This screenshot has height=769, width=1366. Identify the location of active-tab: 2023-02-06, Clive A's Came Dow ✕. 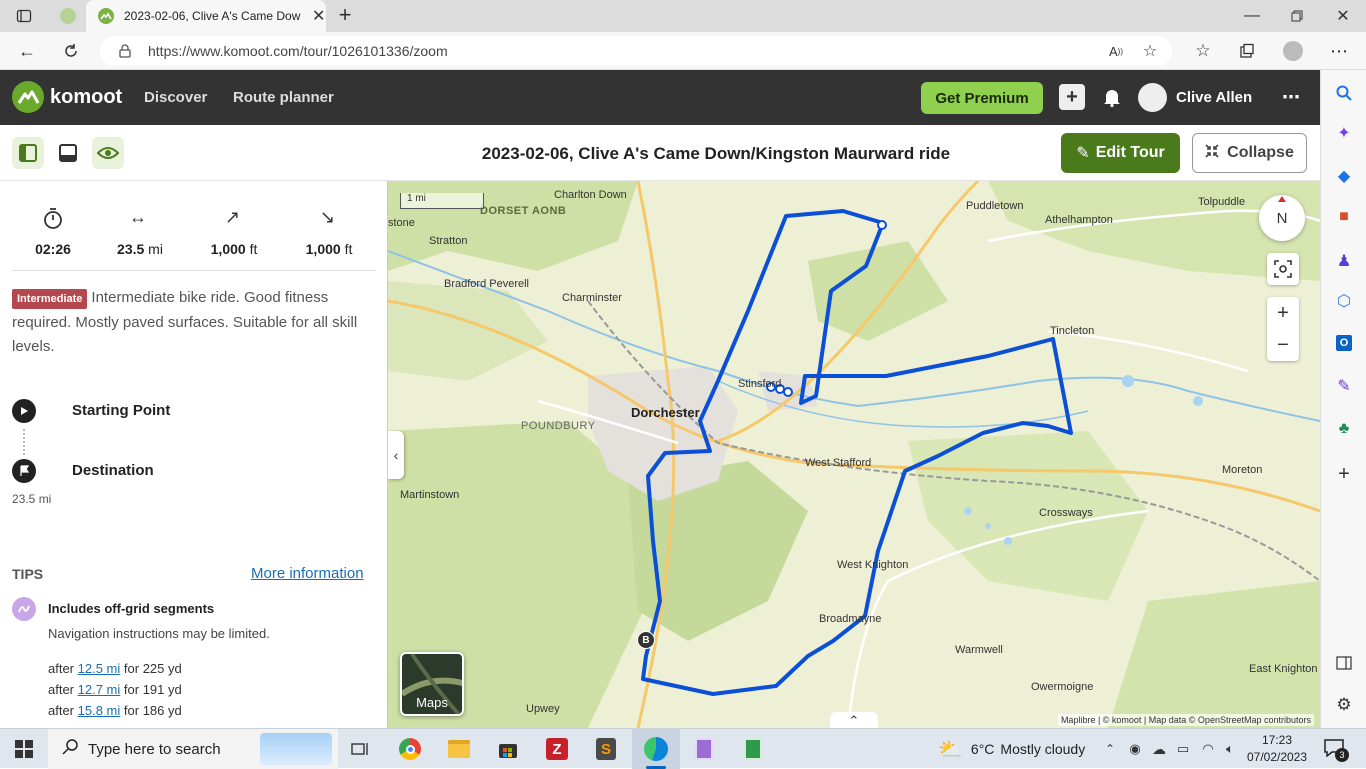
(206, 16).